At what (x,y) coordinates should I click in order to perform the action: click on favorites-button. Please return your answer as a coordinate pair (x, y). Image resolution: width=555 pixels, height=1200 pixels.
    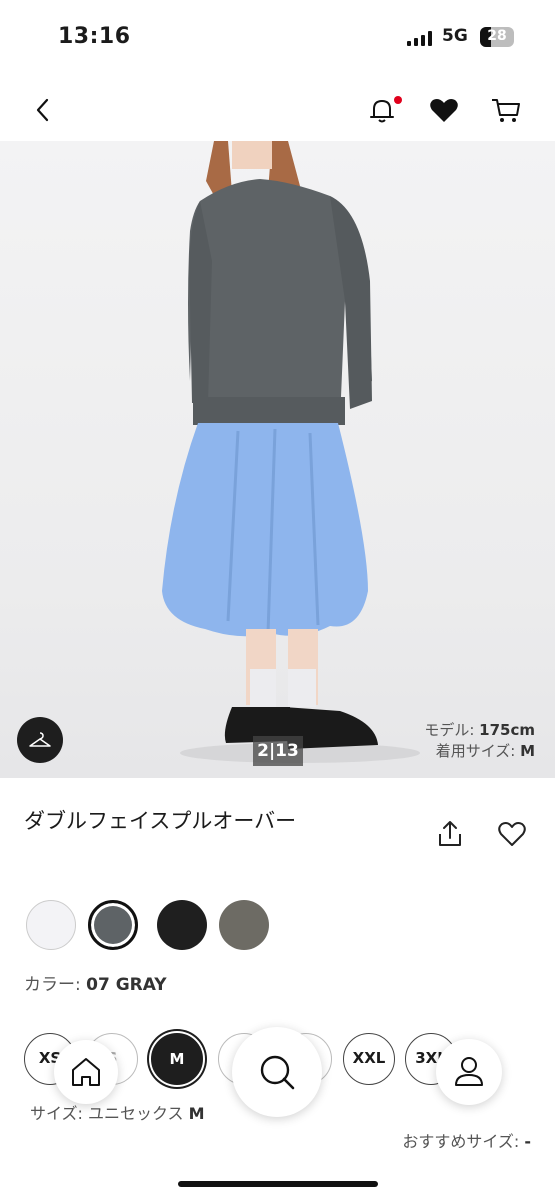
    Looking at the image, I should click on (444, 110).